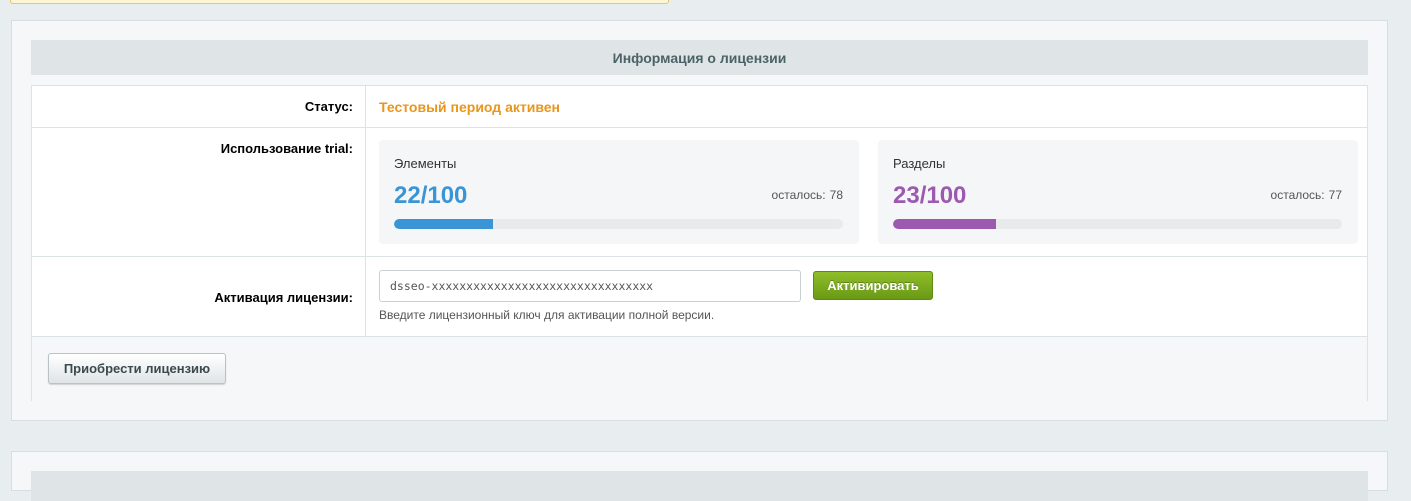 The image size is (1411, 501). Describe the element at coordinates (930, 195) in the screenshot. I see `sections-count: 23/100` at that location.